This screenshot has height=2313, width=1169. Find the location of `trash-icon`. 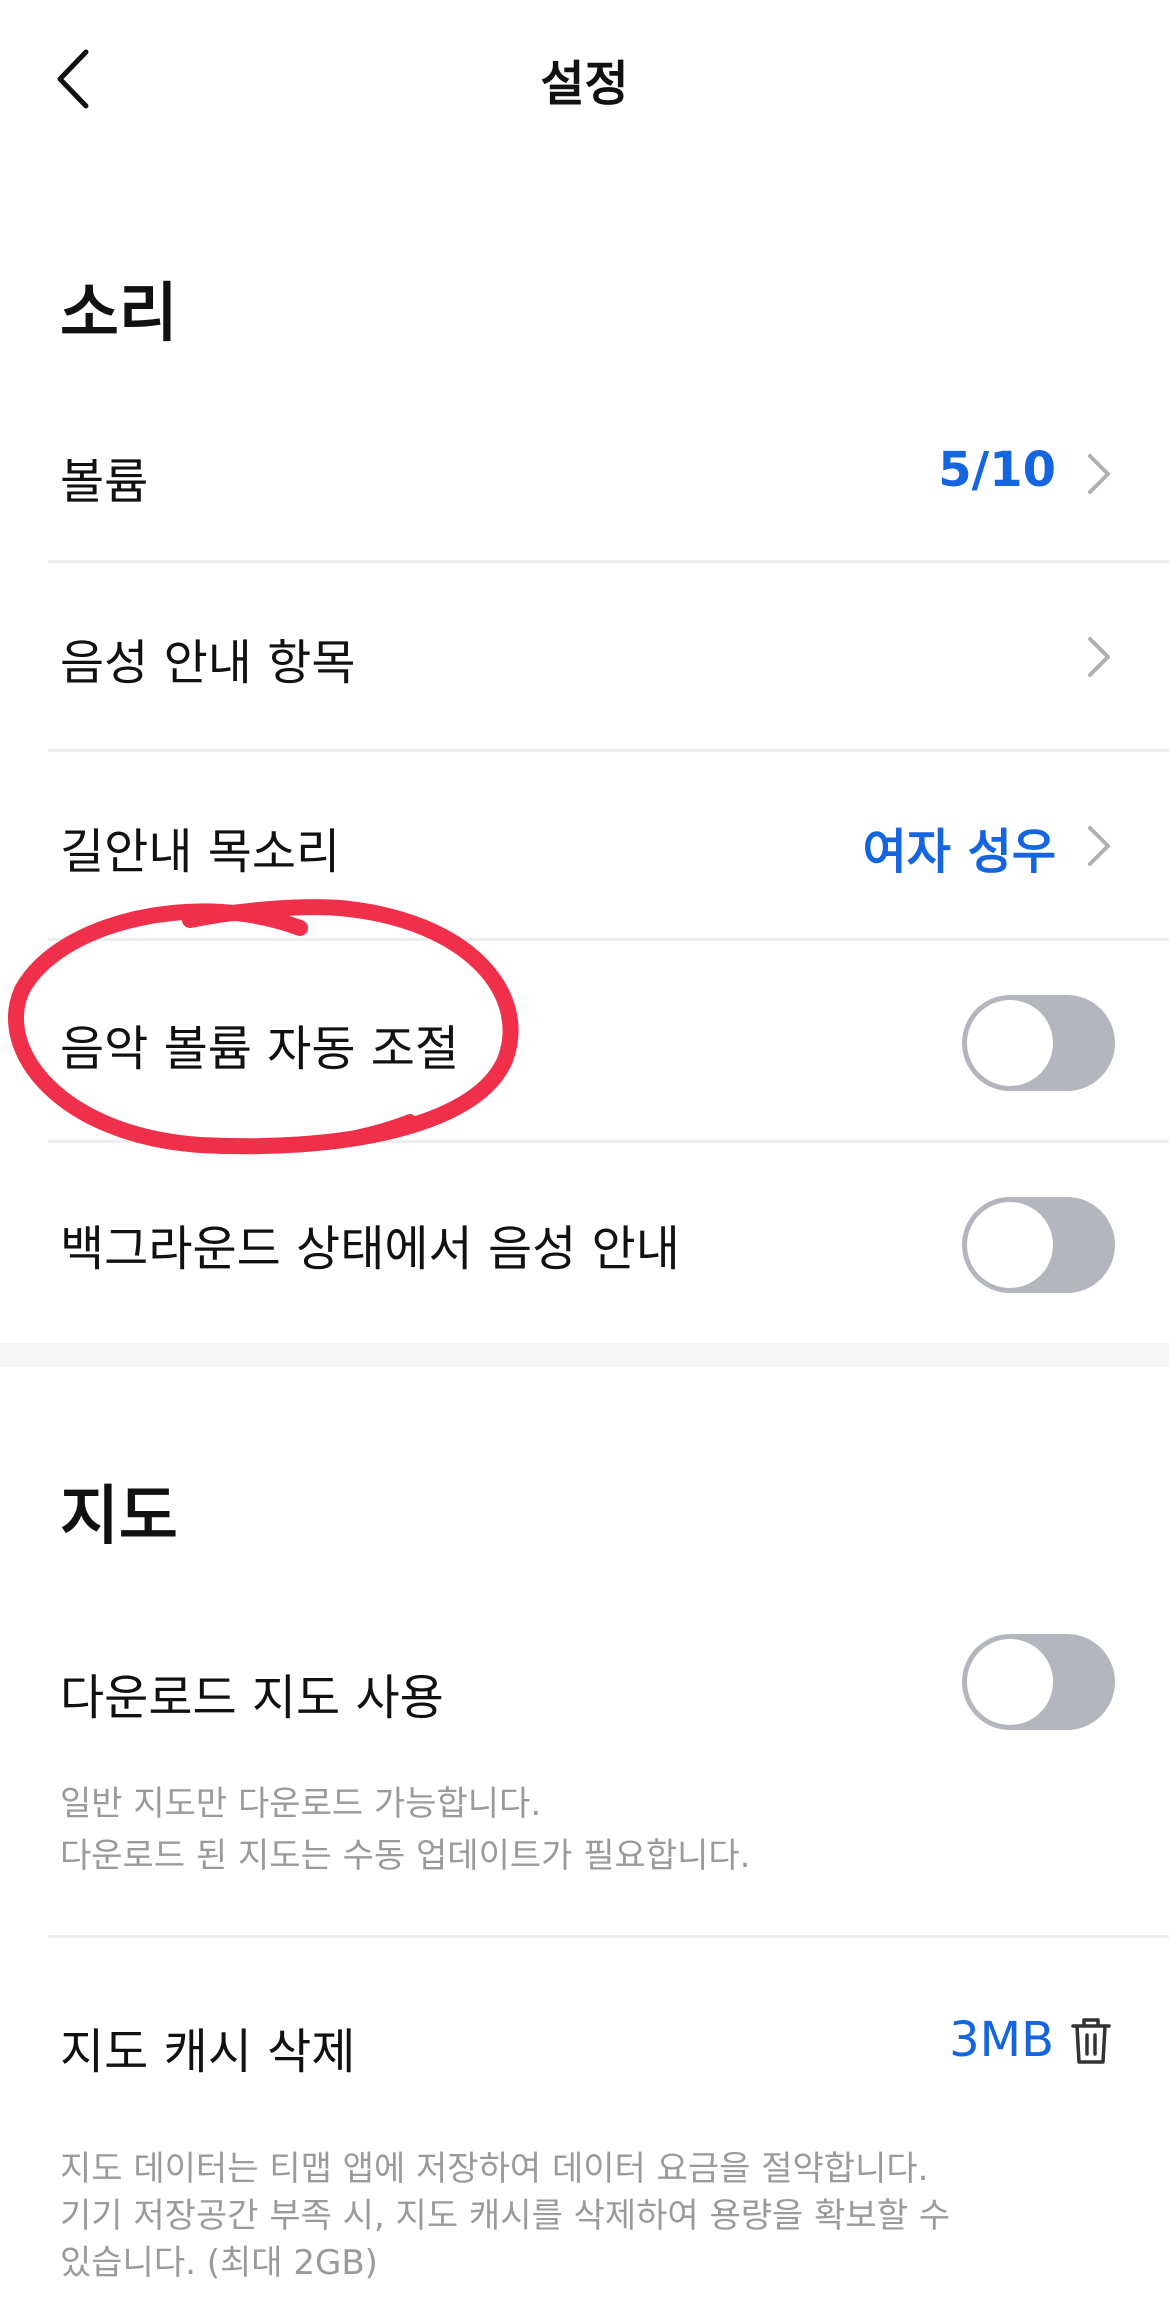

trash-icon is located at coordinates (1091, 2041).